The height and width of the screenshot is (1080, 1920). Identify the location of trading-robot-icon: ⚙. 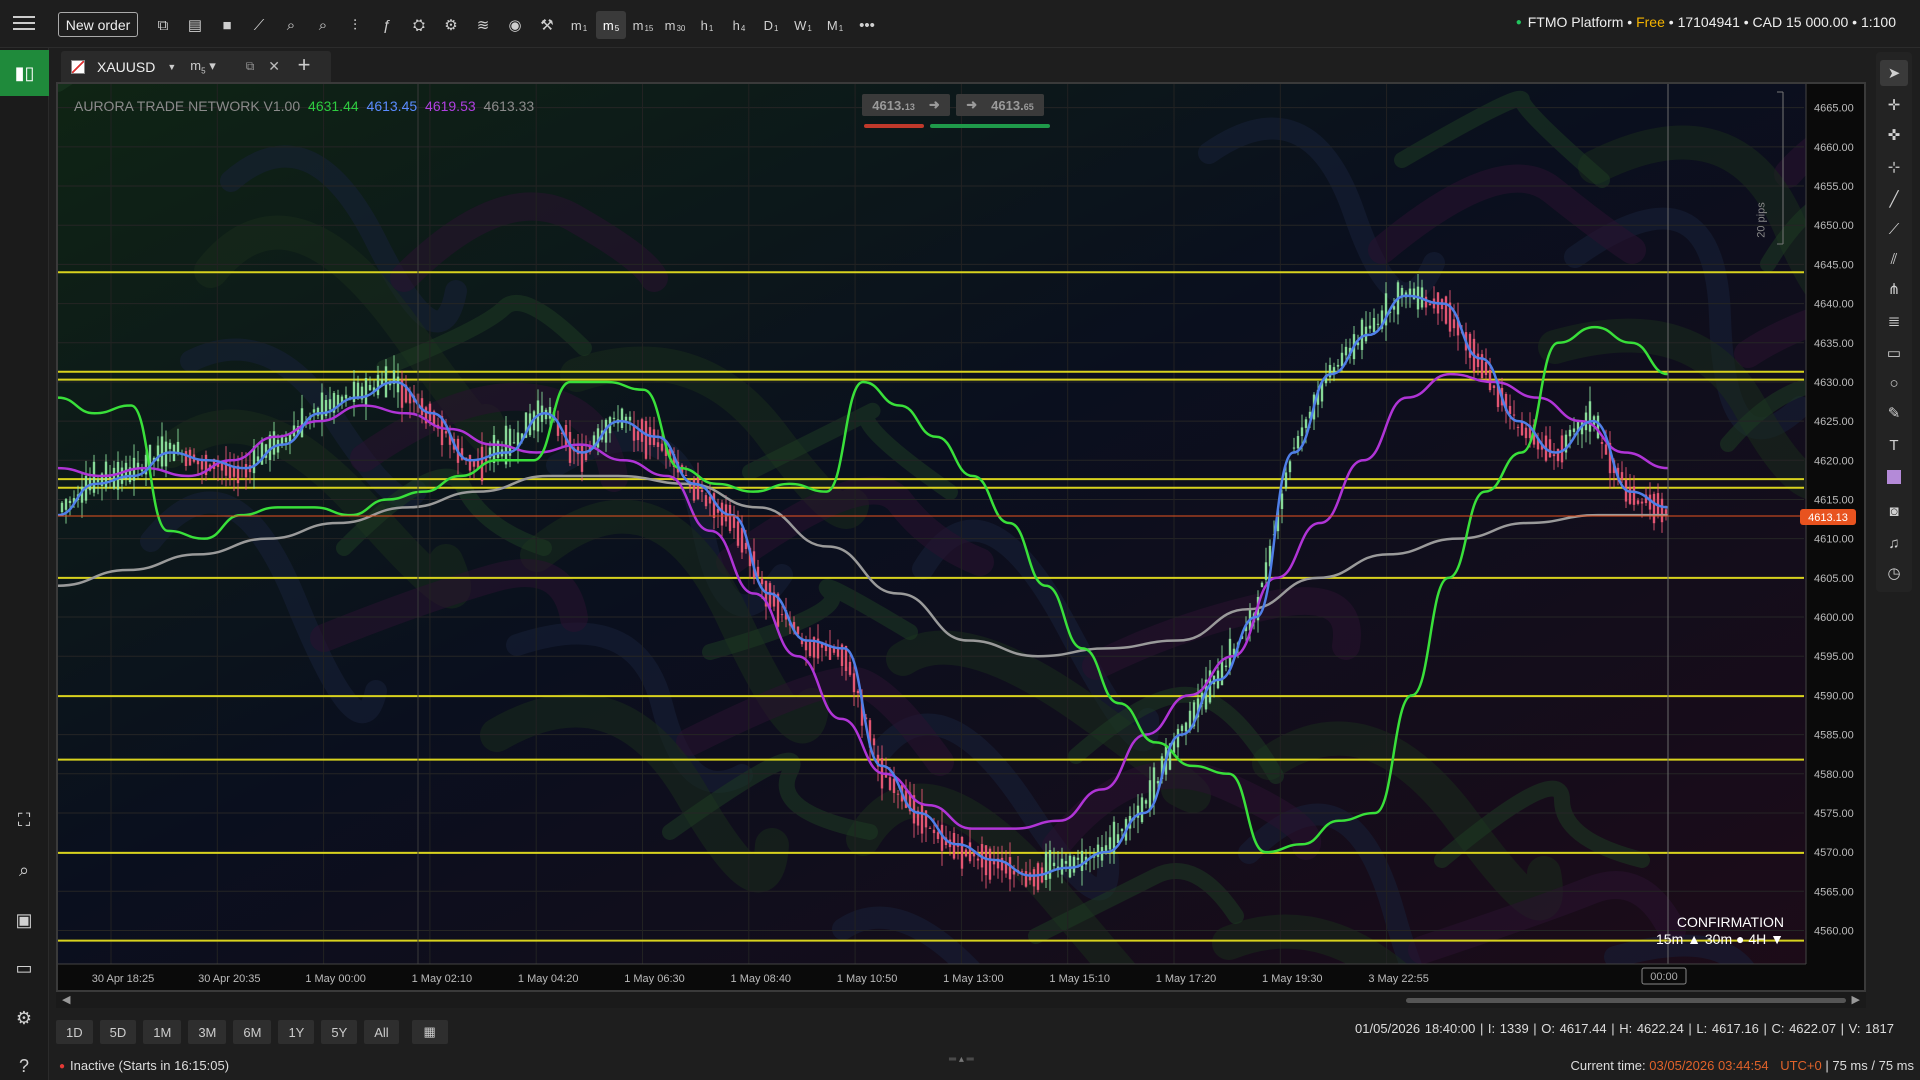
(451, 25).